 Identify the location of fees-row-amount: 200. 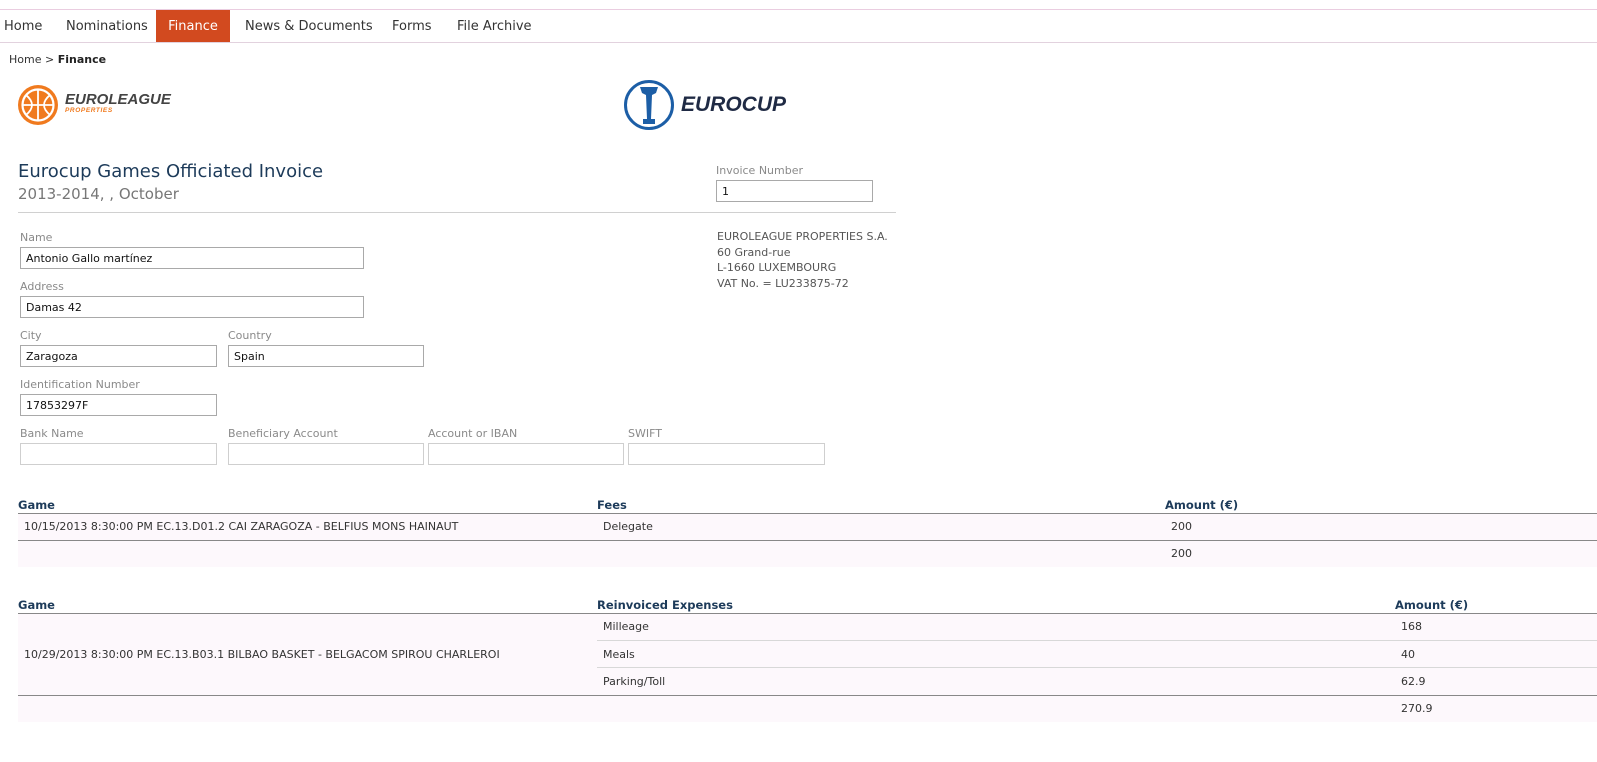
(1181, 526).